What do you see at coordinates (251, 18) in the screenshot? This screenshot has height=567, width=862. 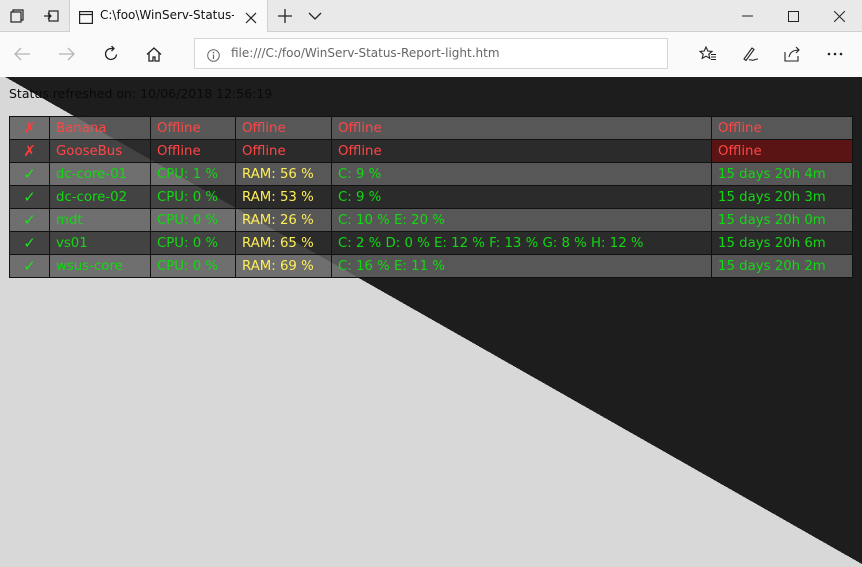 I see `close-icon` at bounding box center [251, 18].